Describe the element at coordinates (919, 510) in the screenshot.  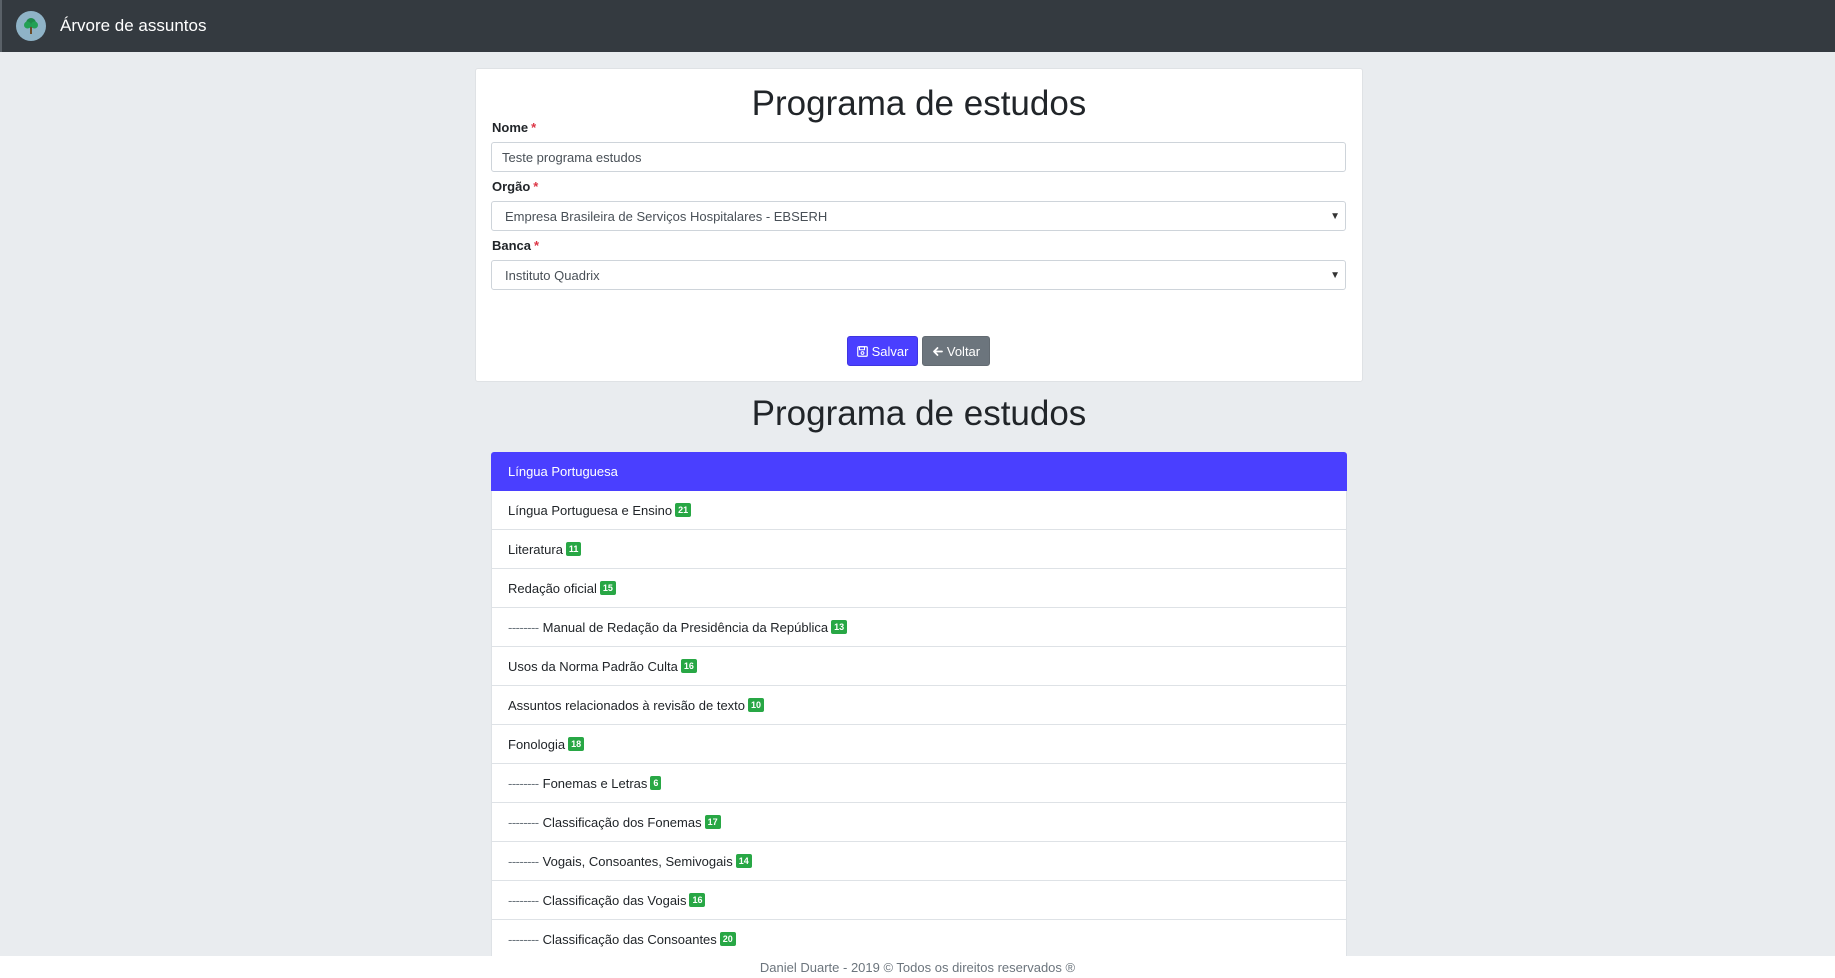
I see `list-item: Língua Portuguesa e Ensino 21` at that location.